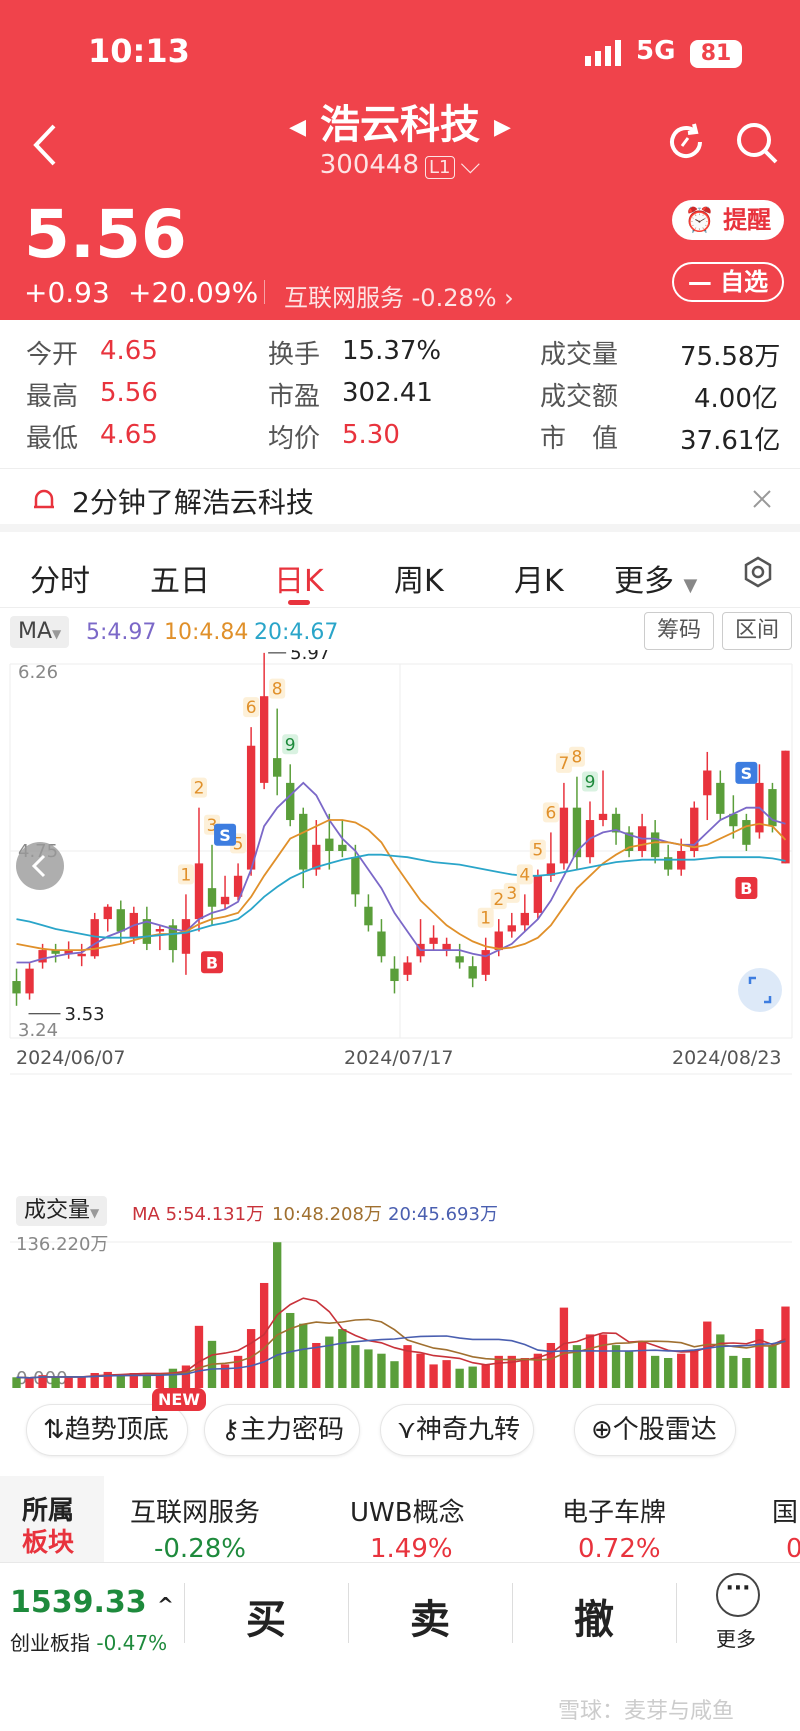  What do you see at coordinates (736, 1637) in the screenshot?
I see `more-label: 更多` at bounding box center [736, 1637].